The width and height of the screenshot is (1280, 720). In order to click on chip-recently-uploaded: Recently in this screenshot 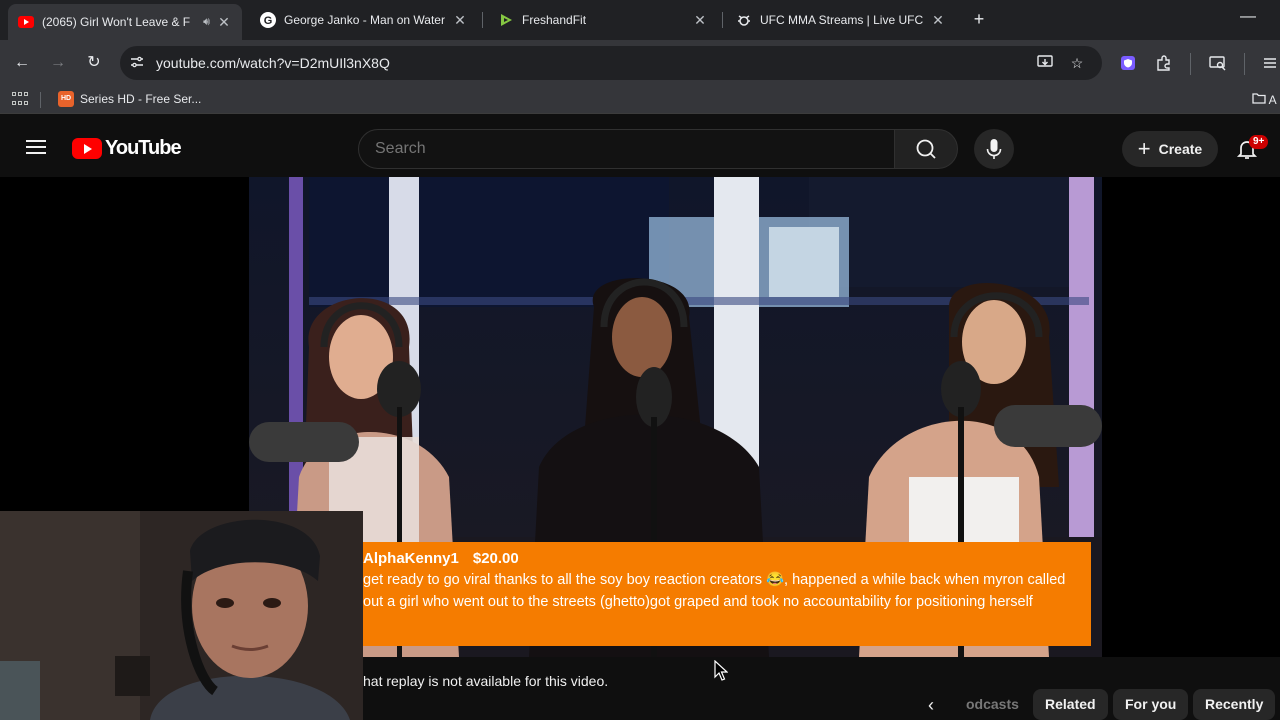, I will do `click(1234, 704)`.